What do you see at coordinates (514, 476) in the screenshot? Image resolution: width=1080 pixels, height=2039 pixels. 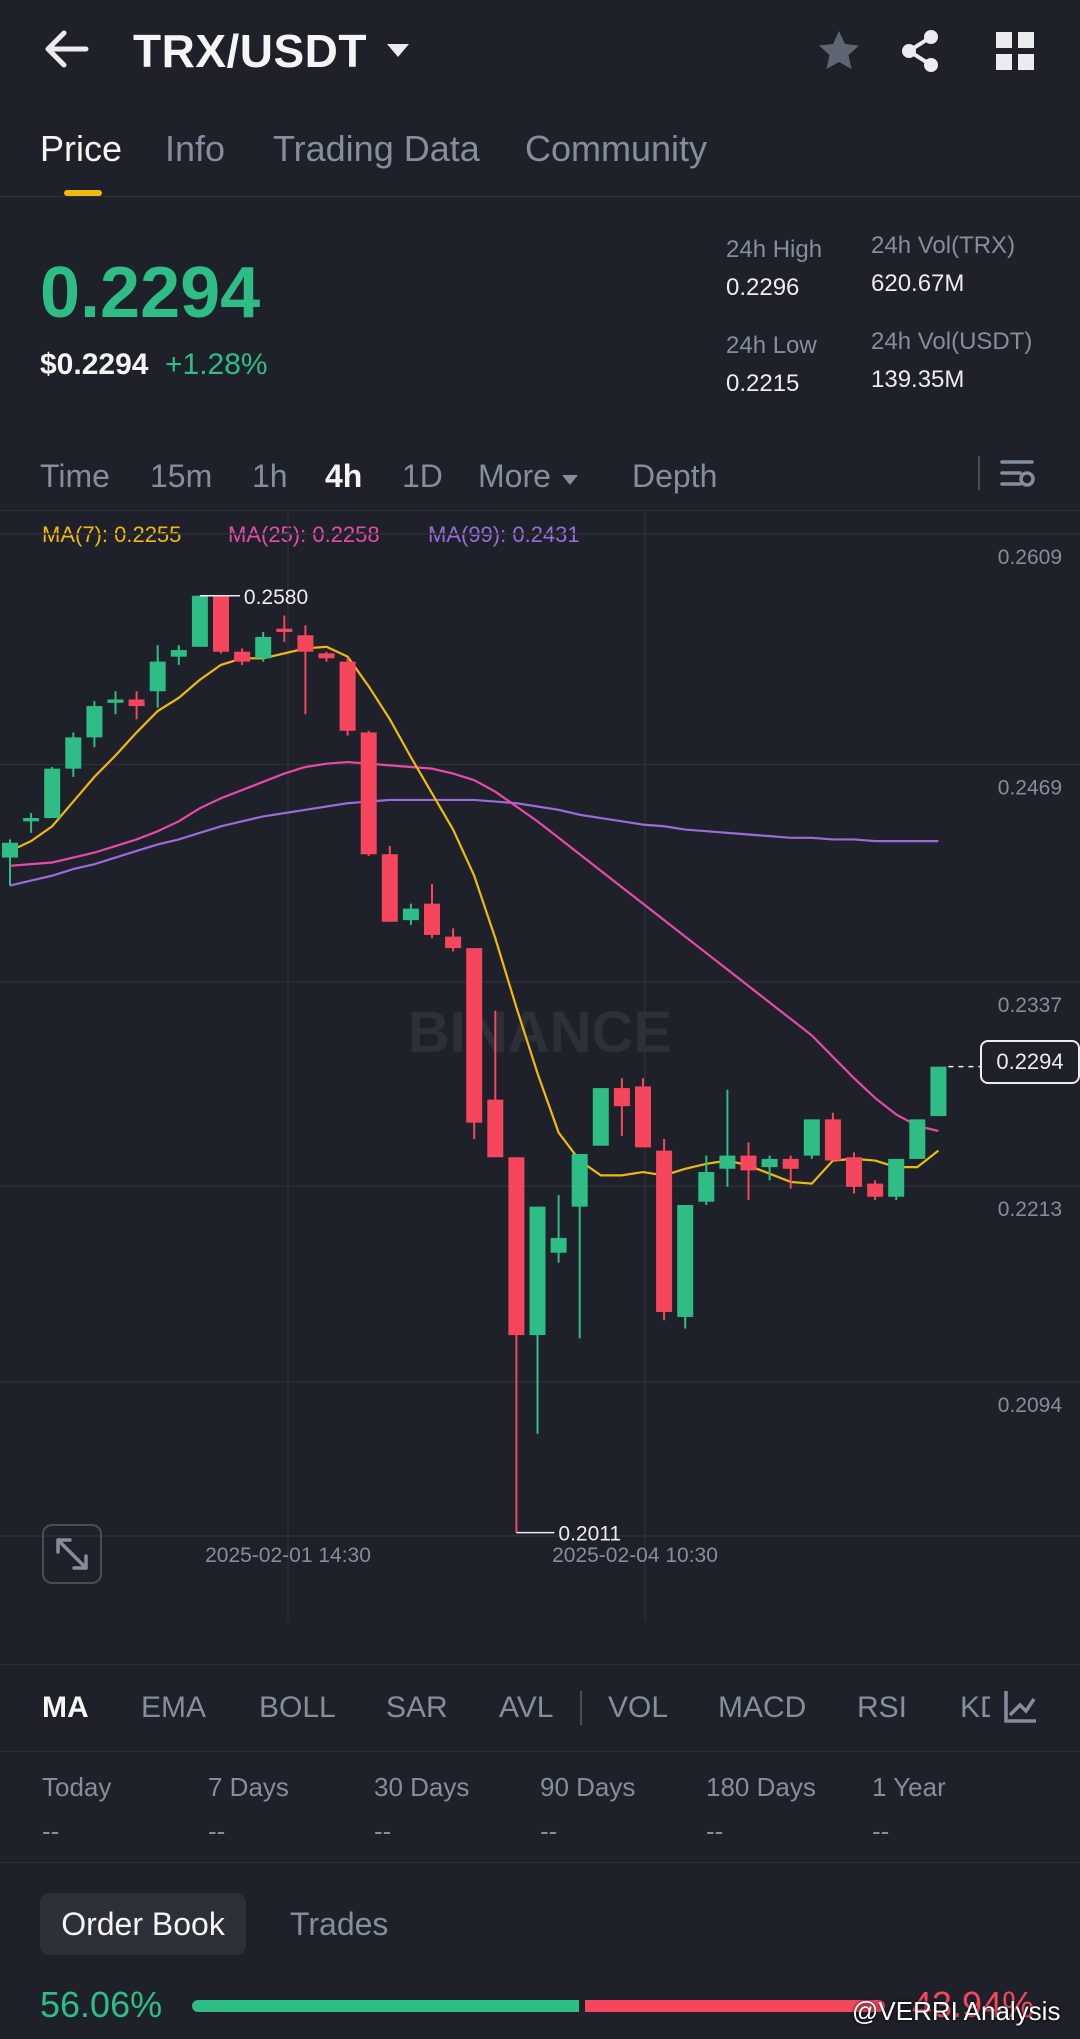 I see `tf-more: More` at bounding box center [514, 476].